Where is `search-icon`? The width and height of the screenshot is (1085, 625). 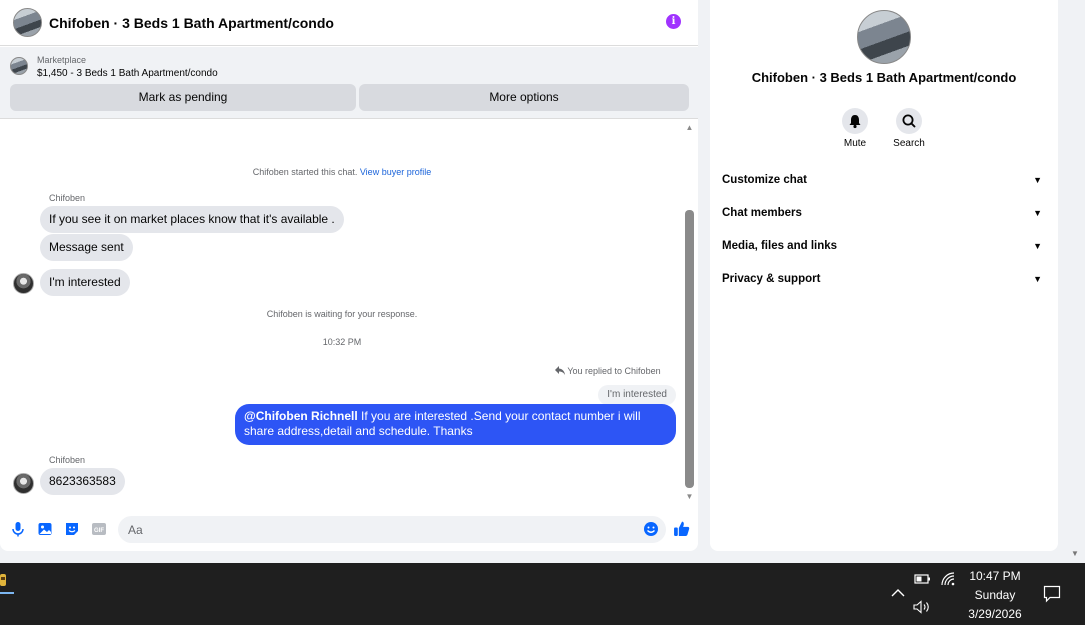
search-icon is located at coordinates (909, 121).